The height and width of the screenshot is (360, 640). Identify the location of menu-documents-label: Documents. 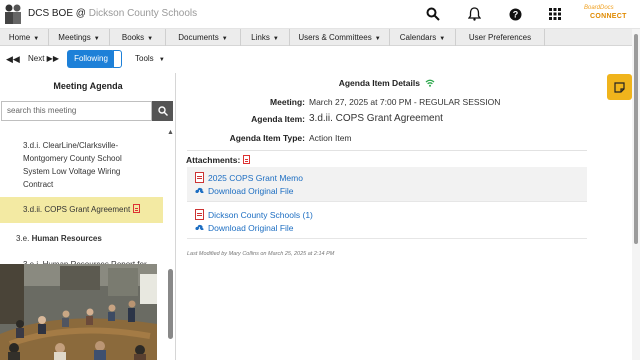
(198, 37).